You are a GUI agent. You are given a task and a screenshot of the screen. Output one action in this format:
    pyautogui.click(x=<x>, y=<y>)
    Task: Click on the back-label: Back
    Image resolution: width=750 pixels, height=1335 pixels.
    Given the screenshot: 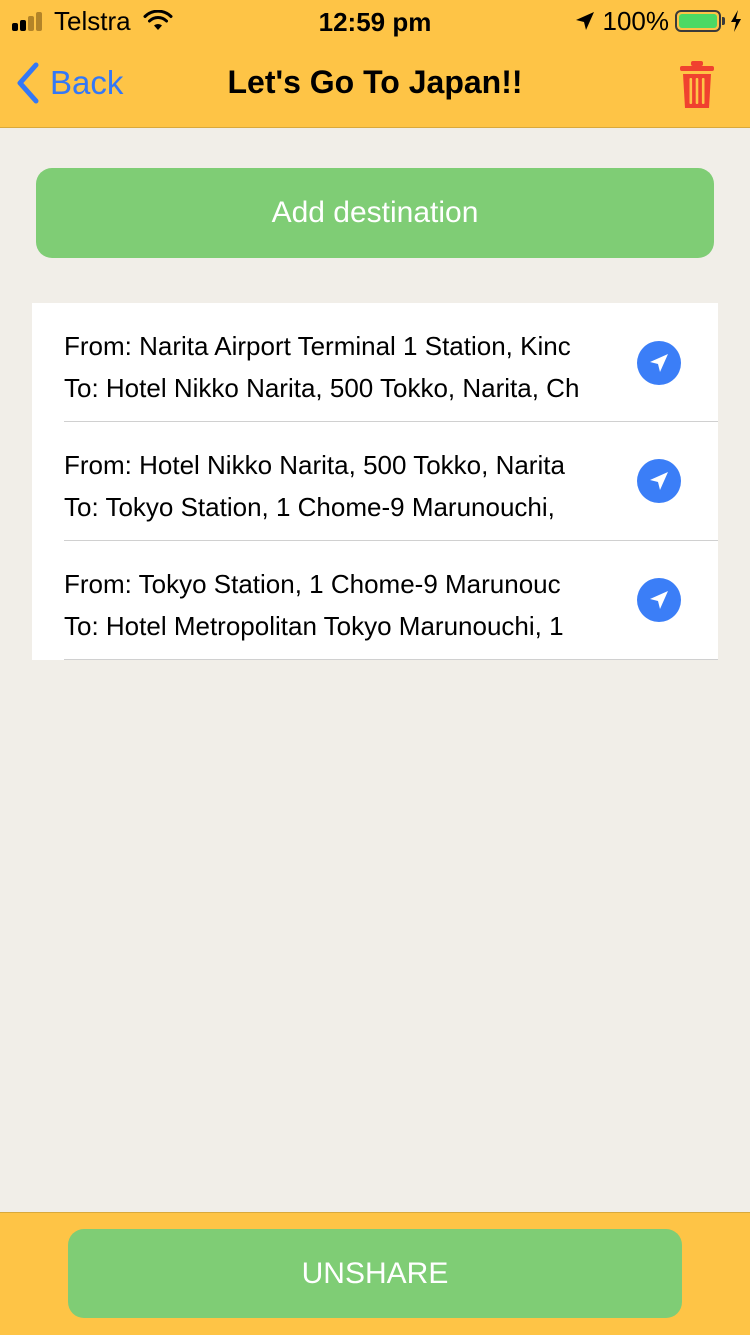 What is the action you would take?
    pyautogui.click(x=87, y=82)
    